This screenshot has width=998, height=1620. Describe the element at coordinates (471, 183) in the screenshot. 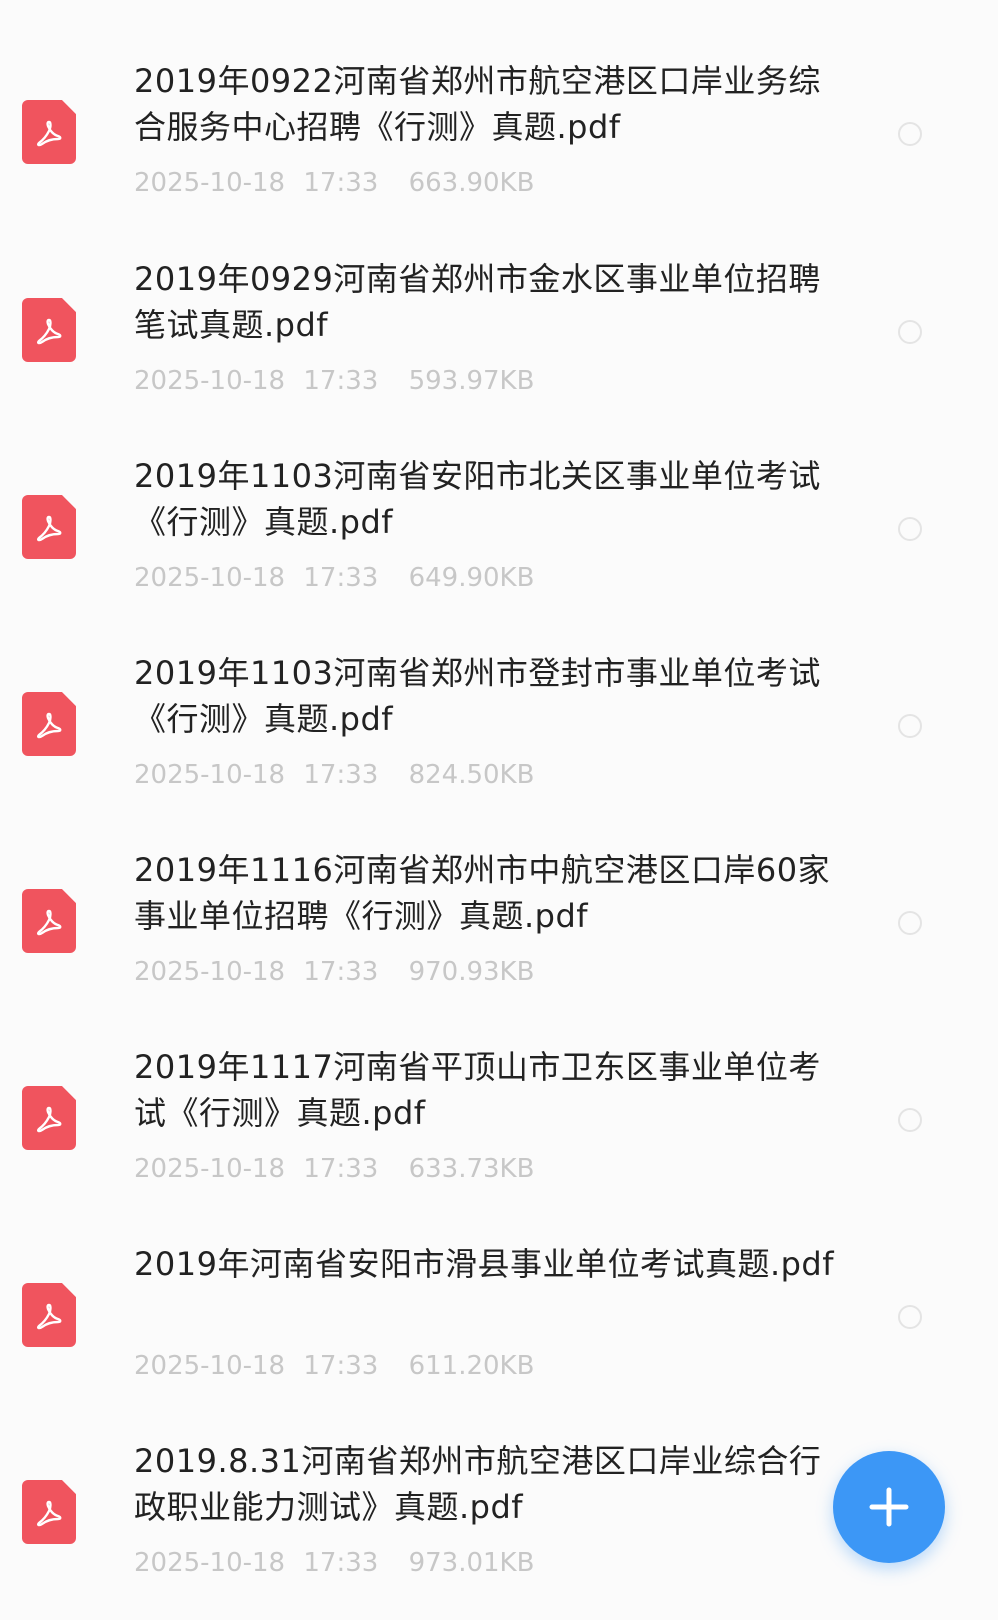

I see `file-size: 663.90KB` at that location.